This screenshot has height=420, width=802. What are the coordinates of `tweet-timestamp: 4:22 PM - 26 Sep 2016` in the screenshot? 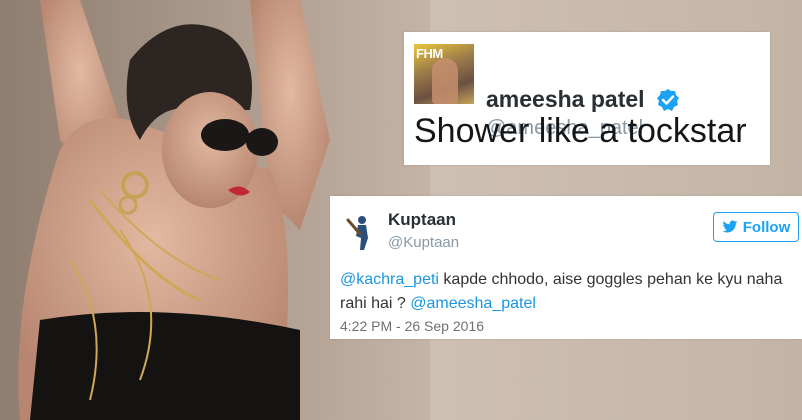 It's located at (412, 326).